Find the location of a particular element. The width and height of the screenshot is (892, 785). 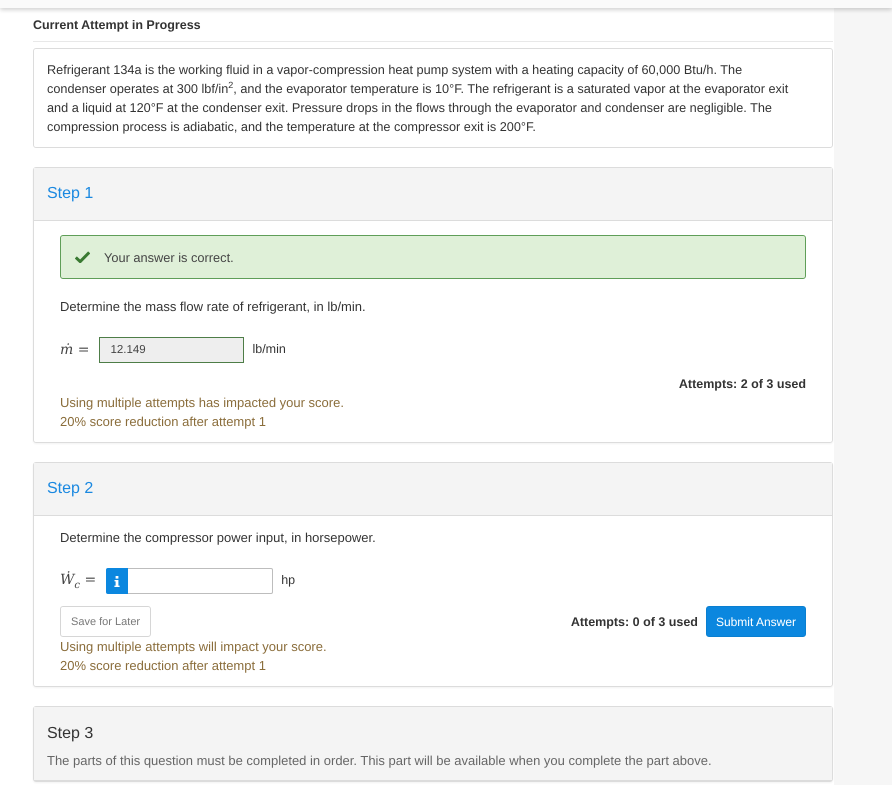

score-note: Using multiple attempts has impacted your score. is located at coordinates (202, 403).